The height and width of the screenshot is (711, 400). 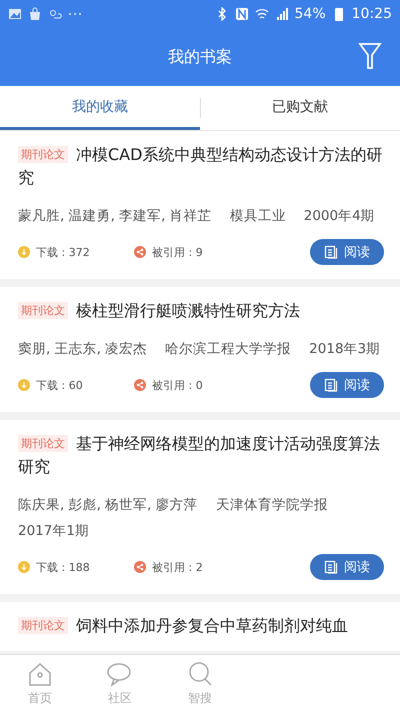 I want to click on weather-icon, so click(x=55, y=14).